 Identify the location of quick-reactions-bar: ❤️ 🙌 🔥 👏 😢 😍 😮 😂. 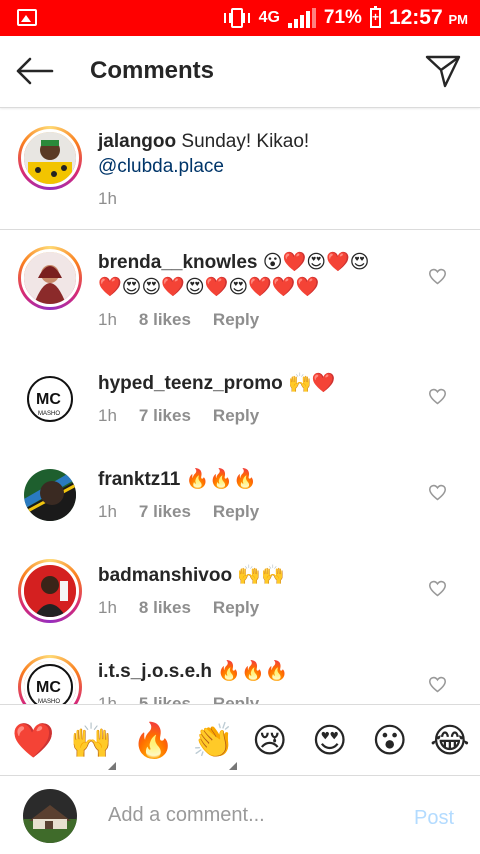
(240, 740).